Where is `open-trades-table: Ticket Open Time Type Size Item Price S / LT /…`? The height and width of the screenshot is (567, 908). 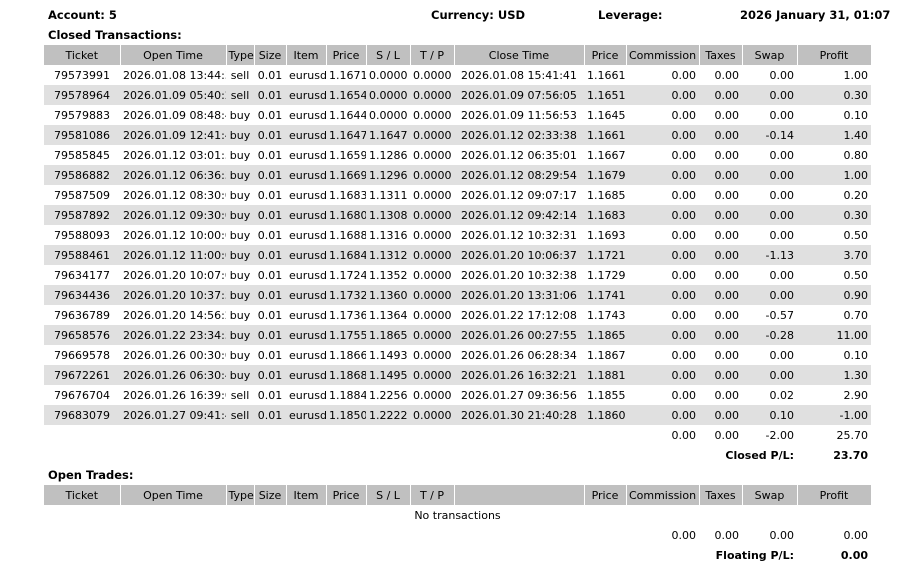
open-trades-table: Ticket Open Time Type Size Item Price S / LT /… is located at coordinates (458, 525).